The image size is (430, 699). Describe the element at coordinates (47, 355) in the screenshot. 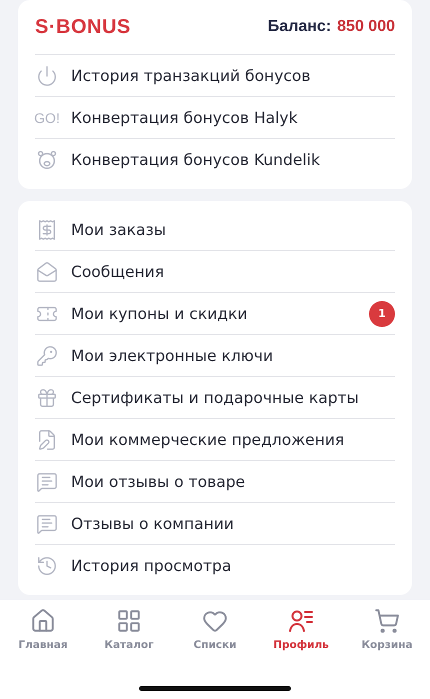

I see `key-icon` at that location.